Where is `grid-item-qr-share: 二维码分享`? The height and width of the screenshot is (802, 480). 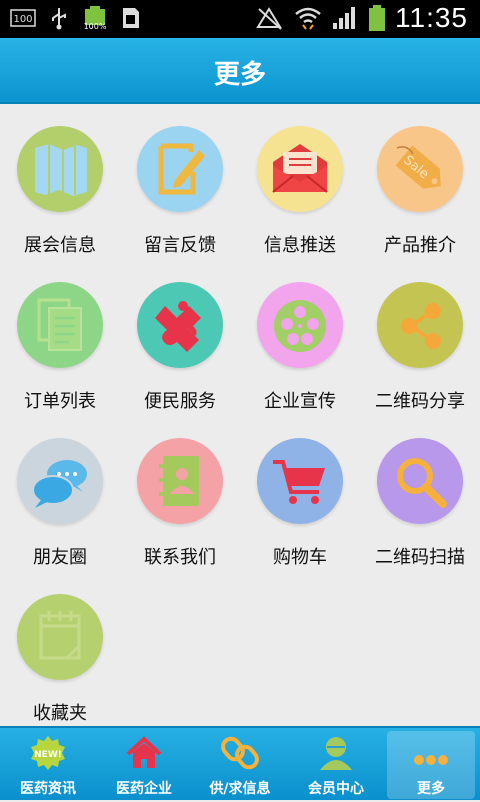 grid-item-qr-share: 二维码分享 is located at coordinates (420, 338).